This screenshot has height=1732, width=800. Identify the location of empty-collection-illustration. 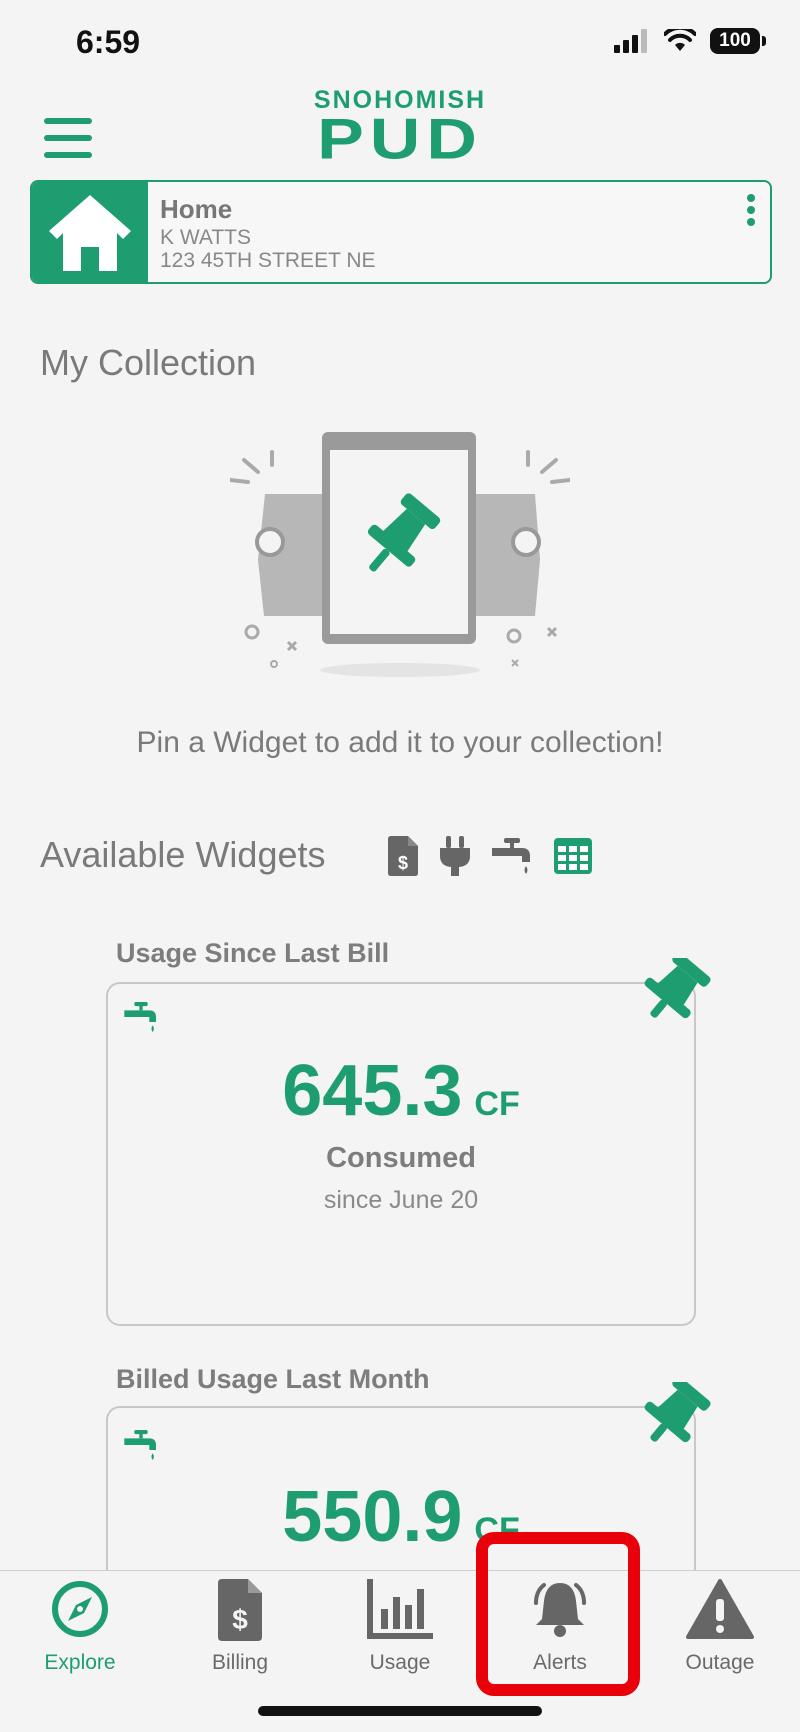
(400, 554).